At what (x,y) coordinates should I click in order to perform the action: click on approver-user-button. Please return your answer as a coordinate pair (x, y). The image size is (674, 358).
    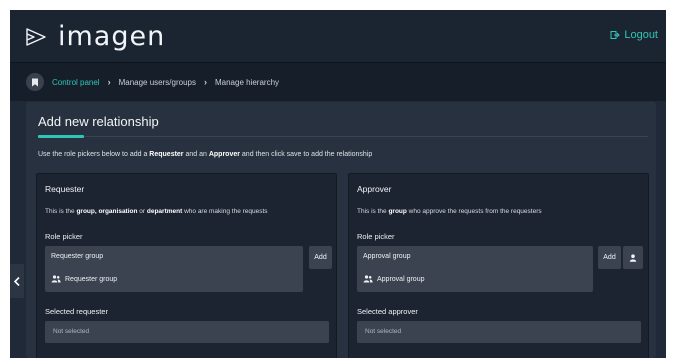
    Looking at the image, I should click on (633, 257).